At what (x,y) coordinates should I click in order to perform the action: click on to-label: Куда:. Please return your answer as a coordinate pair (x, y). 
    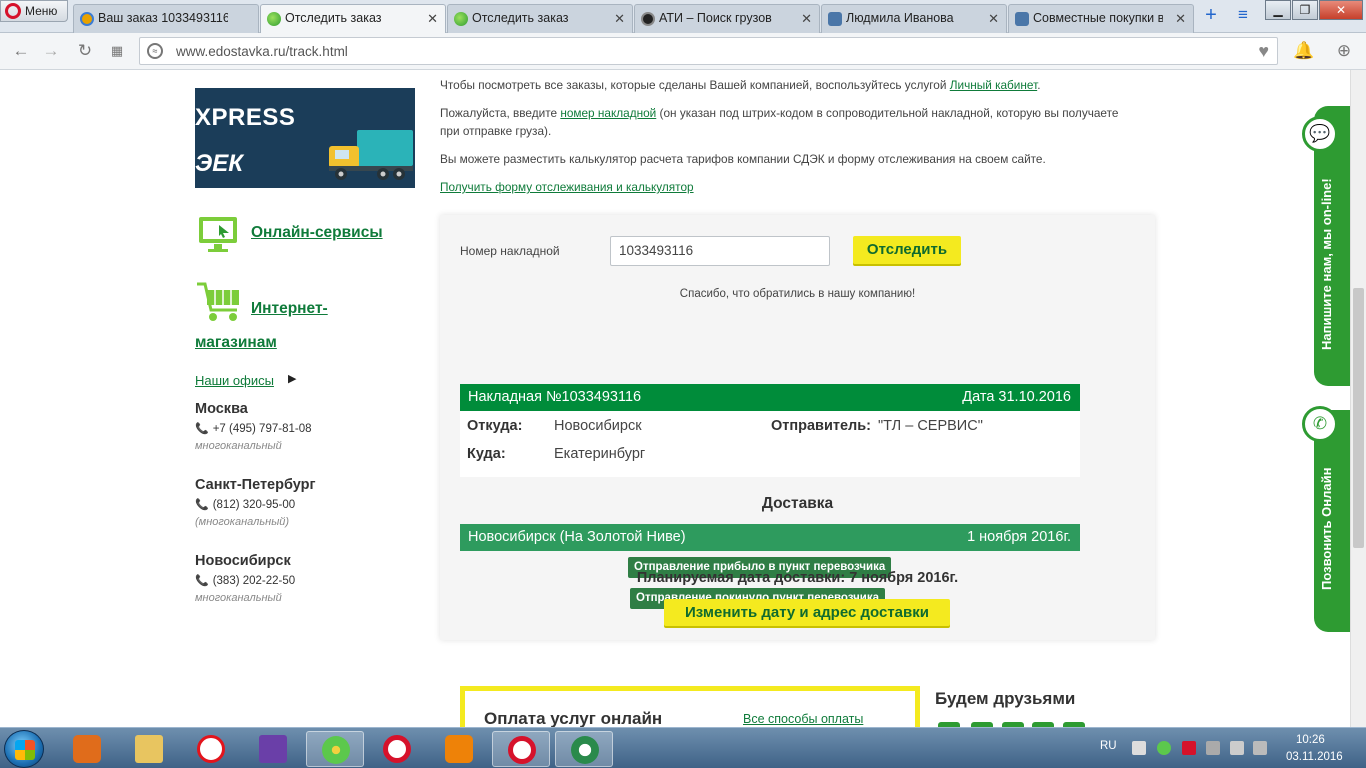
    Looking at the image, I should click on (486, 454).